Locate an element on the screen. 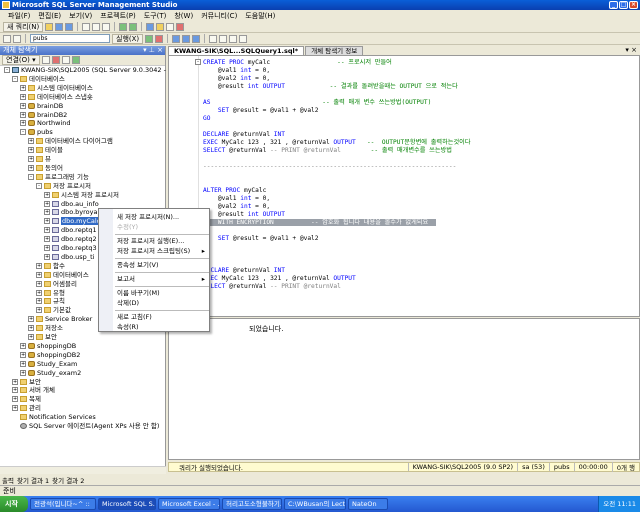  open-file-icon is located at coordinates (49, 26).